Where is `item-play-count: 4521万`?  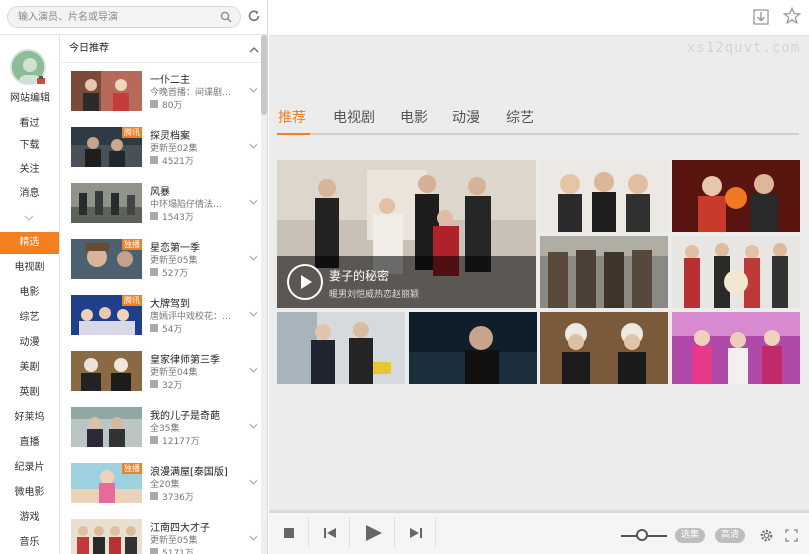
item-play-count: 4521万 is located at coordinates (178, 162).